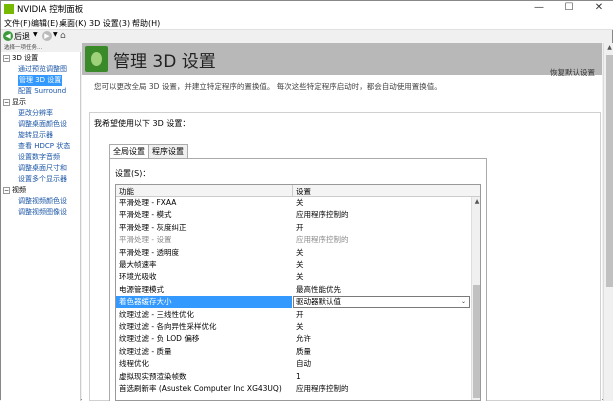  Describe the element at coordinates (148, 202) in the screenshot. I see `setting-feature: 平滑处理 - FXAA` at that location.